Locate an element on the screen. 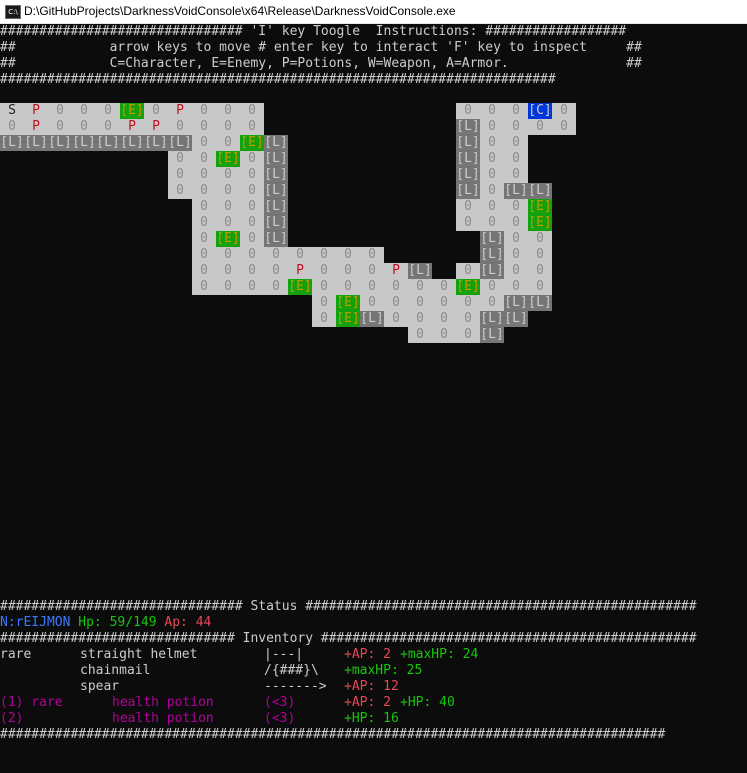  console-app-icon: C:\ is located at coordinates (13, 12).